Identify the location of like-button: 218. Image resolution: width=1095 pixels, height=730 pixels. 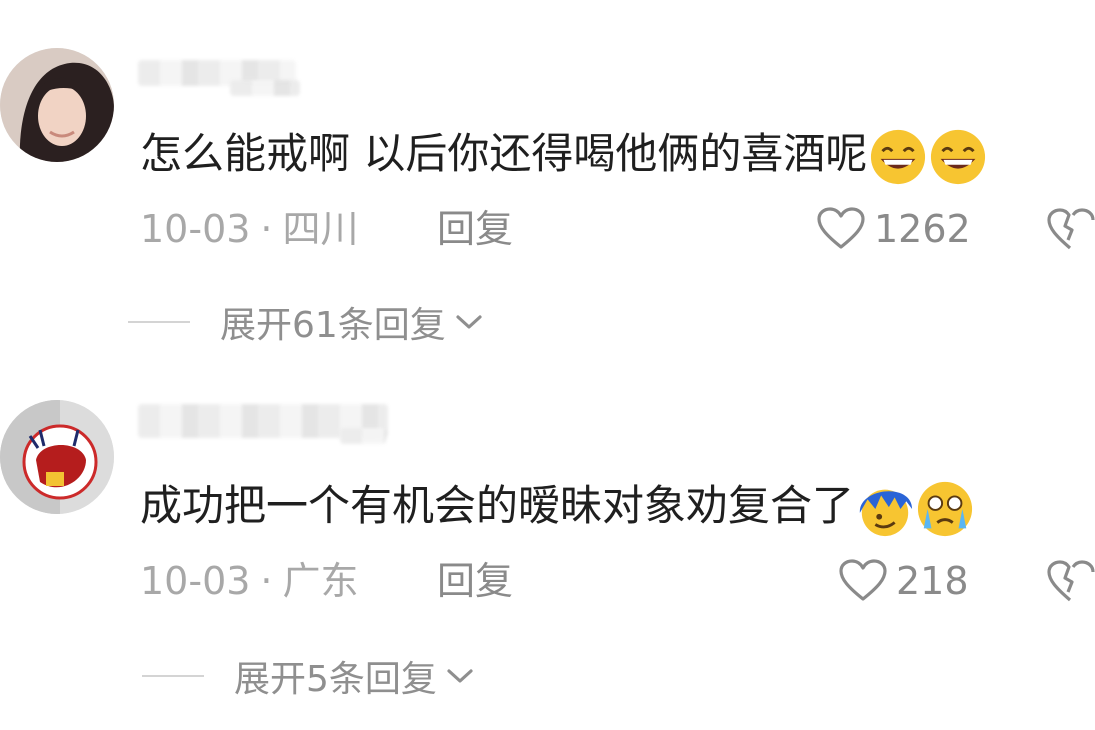
(903, 581).